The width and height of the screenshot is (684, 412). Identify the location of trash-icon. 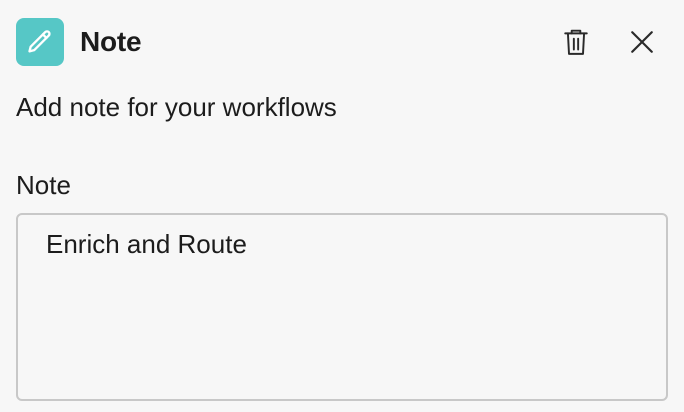
(576, 42).